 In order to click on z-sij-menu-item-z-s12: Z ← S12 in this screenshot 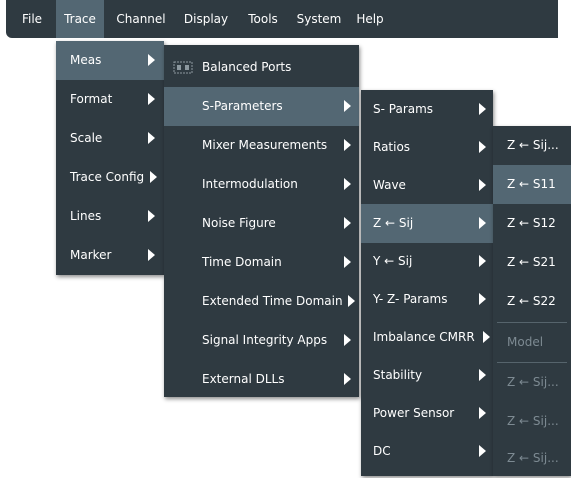, I will do `click(532, 223)`.